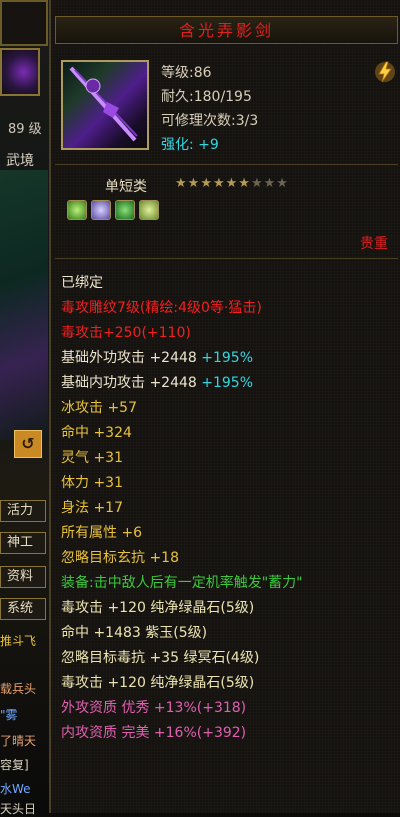  What do you see at coordinates (134, 633) in the screenshot?
I see `gem-effect-line: 命中 +1483 紫玉(5级)` at bounding box center [134, 633].